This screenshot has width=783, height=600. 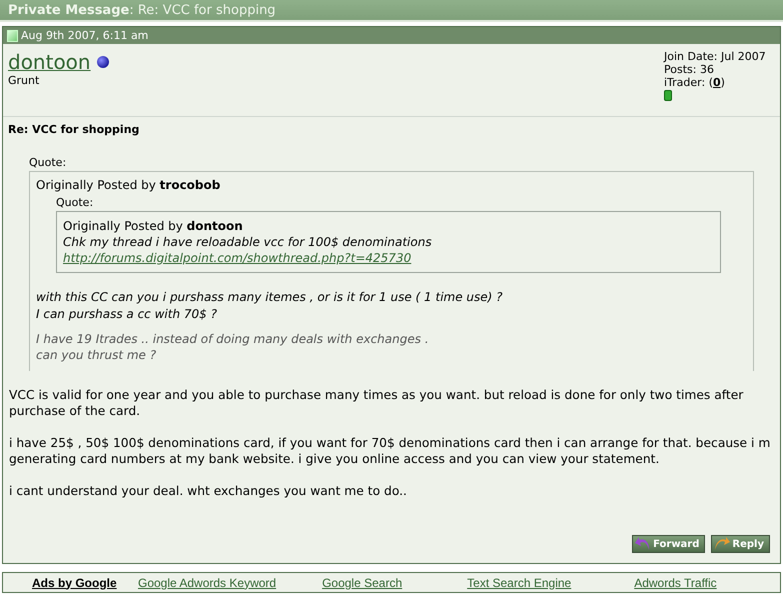 What do you see at coordinates (391, 11) in the screenshot?
I see `page-title: Private Message: Re: VCC for shopping` at bounding box center [391, 11].